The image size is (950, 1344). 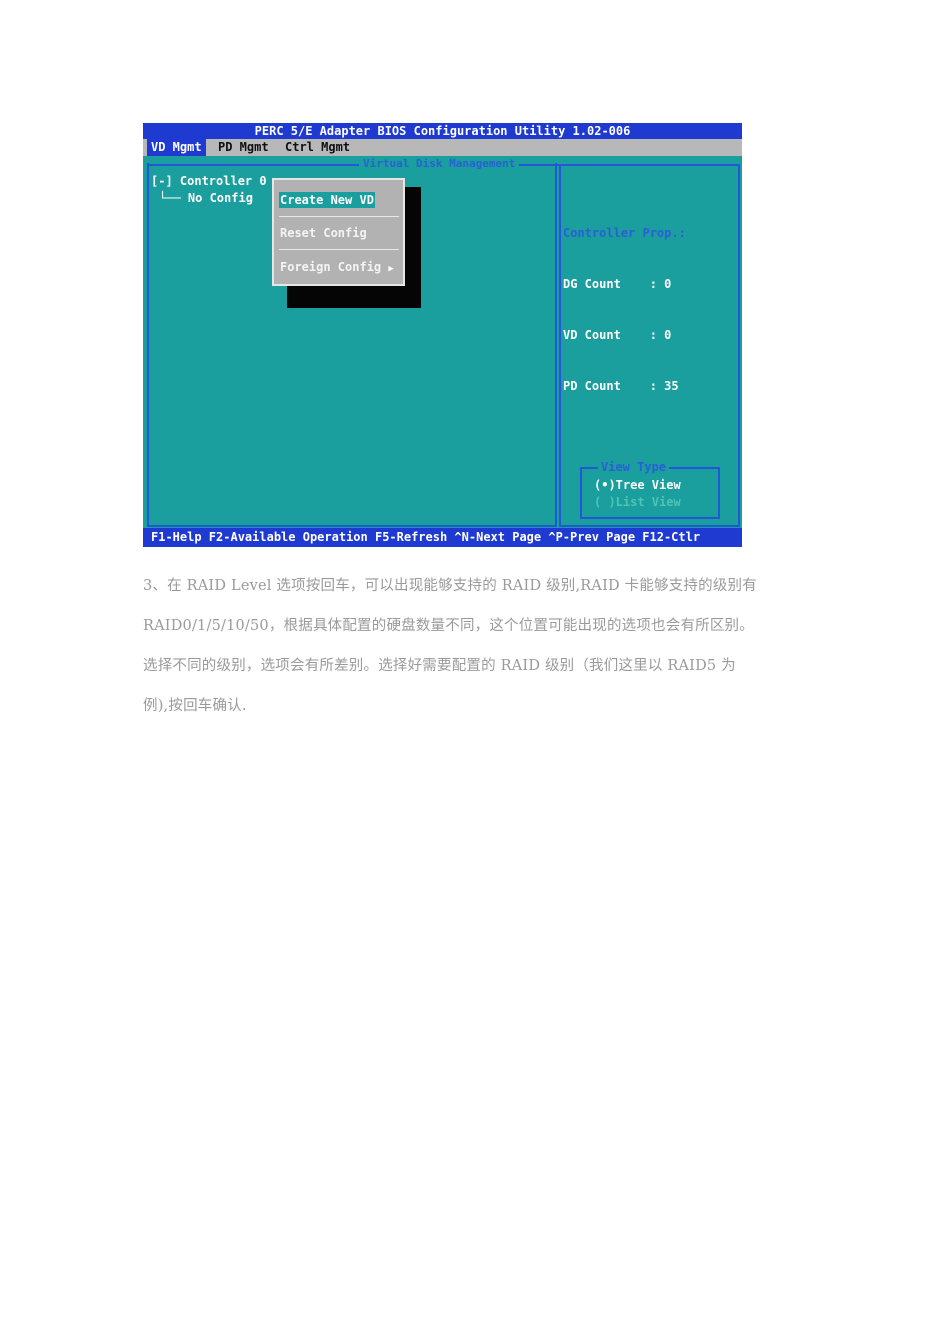 I want to click on menu-item-create-new-vd: Create New VD, so click(x=327, y=200).